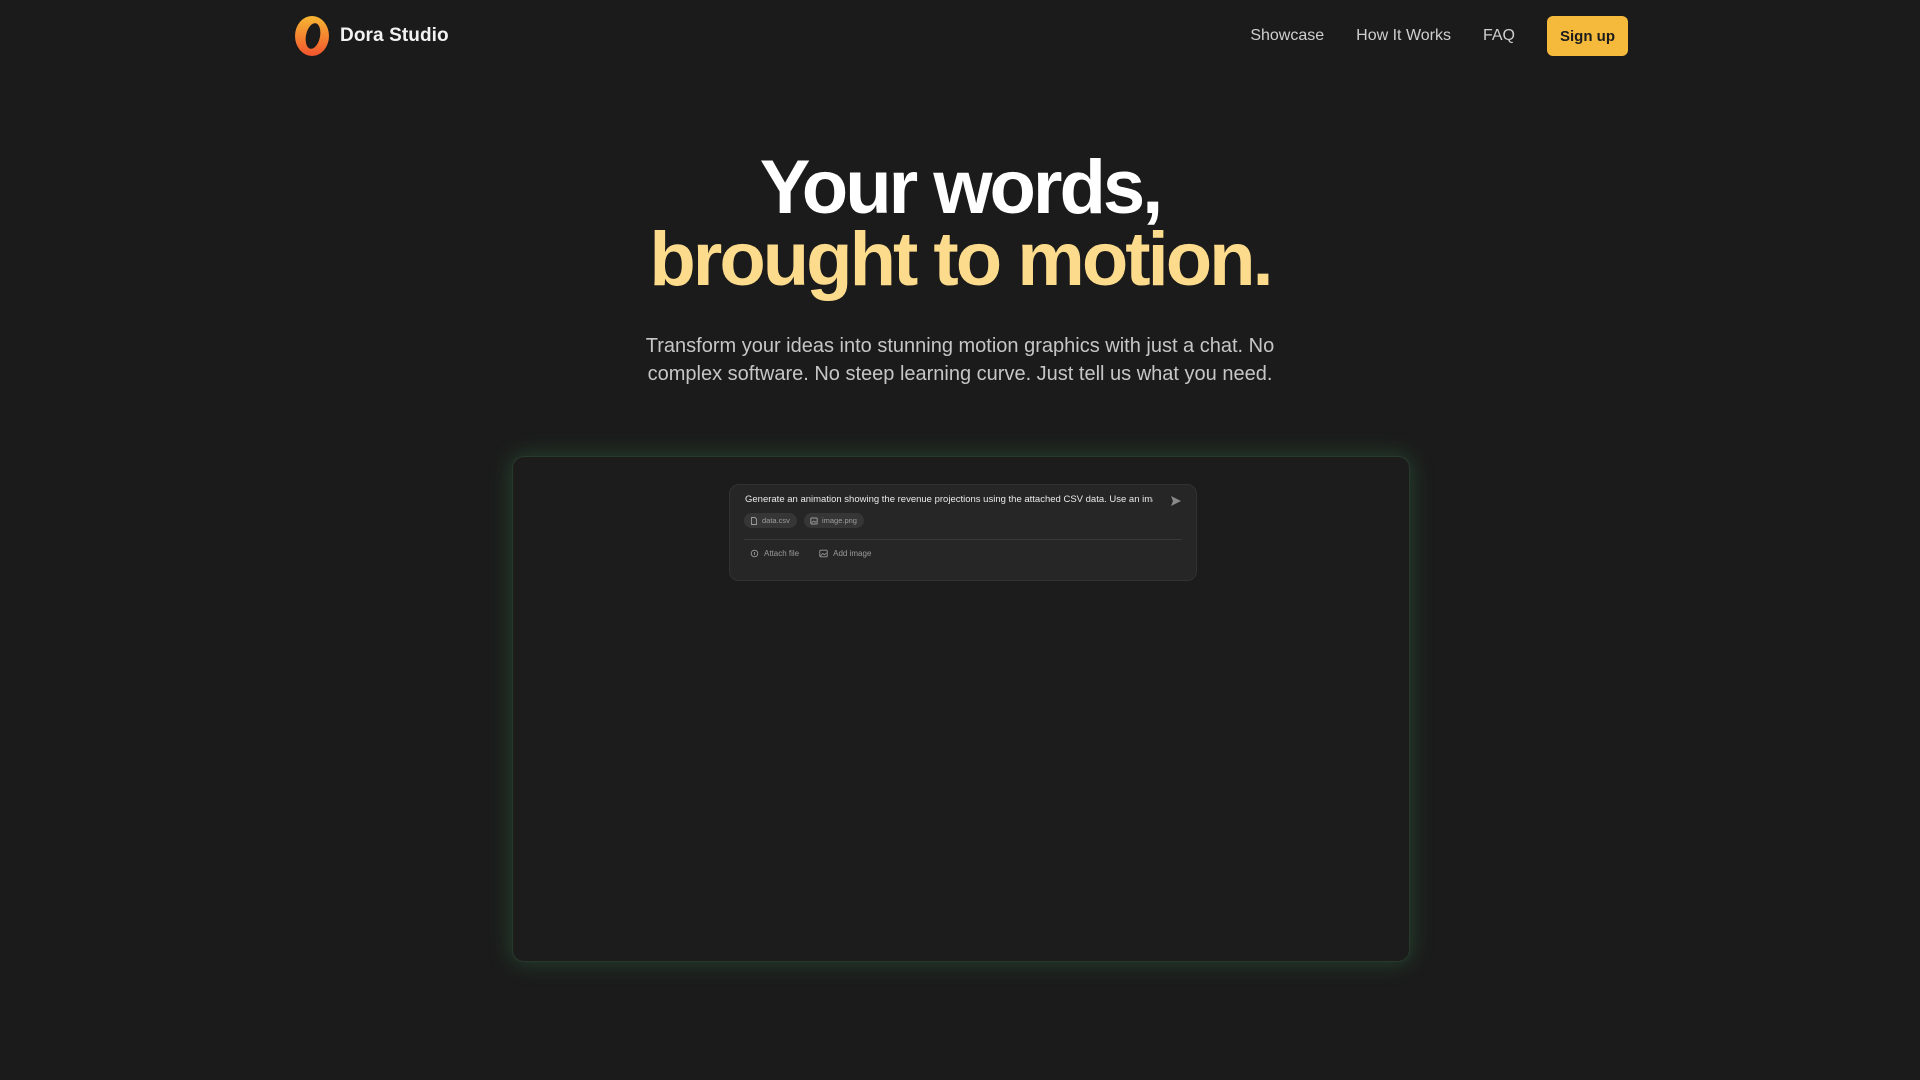 This screenshot has height=1080, width=1920. What do you see at coordinates (839, 520) in the screenshot?
I see `attachment-label: image.png` at bounding box center [839, 520].